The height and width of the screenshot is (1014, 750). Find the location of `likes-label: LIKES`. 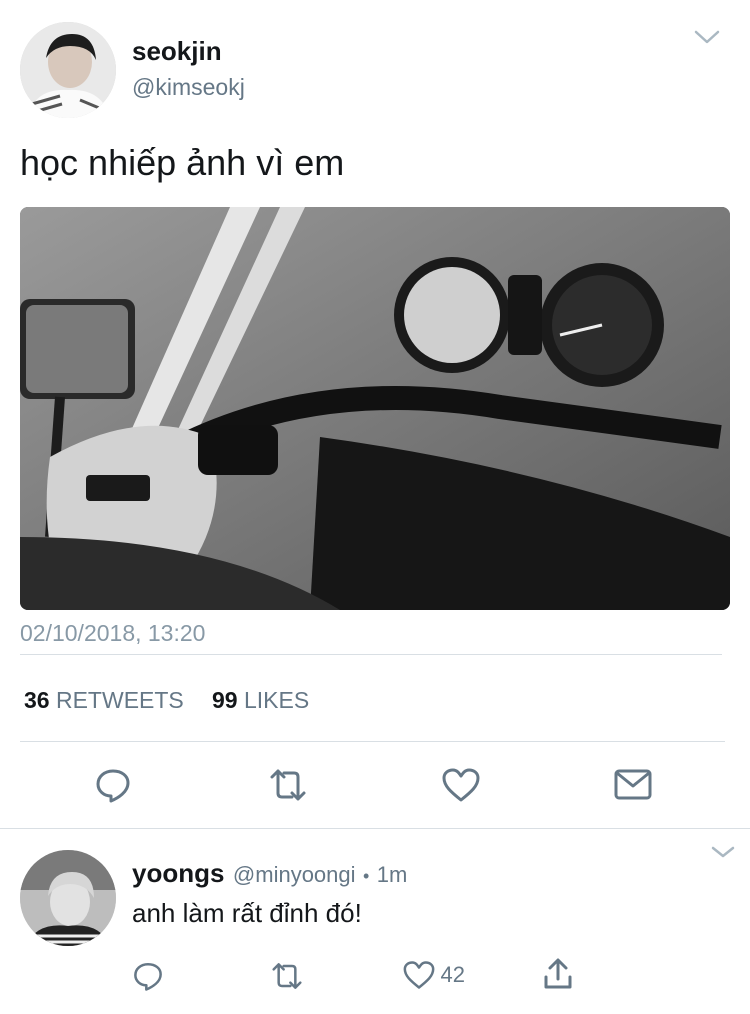

likes-label: LIKES is located at coordinates (276, 700).